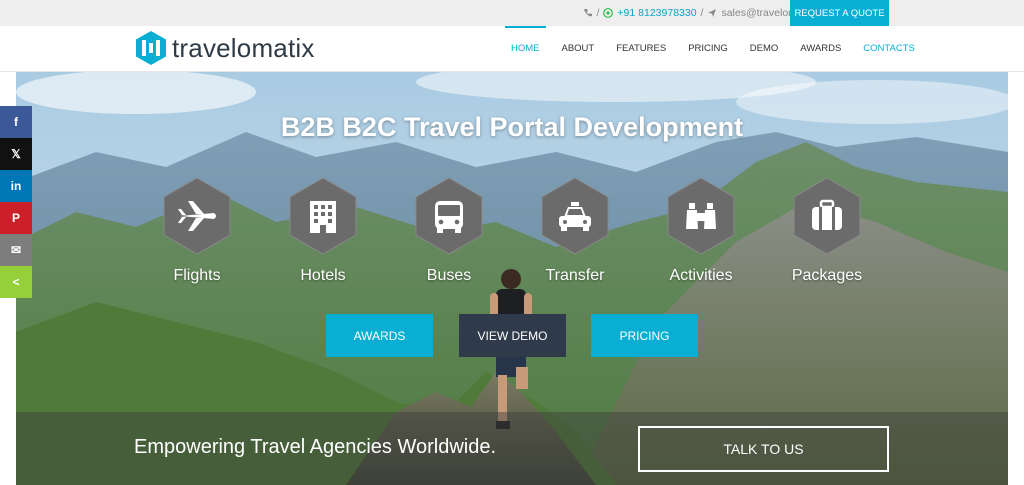 The image size is (1024, 485). I want to click on facebook-share-button: f, so click(16, 122).